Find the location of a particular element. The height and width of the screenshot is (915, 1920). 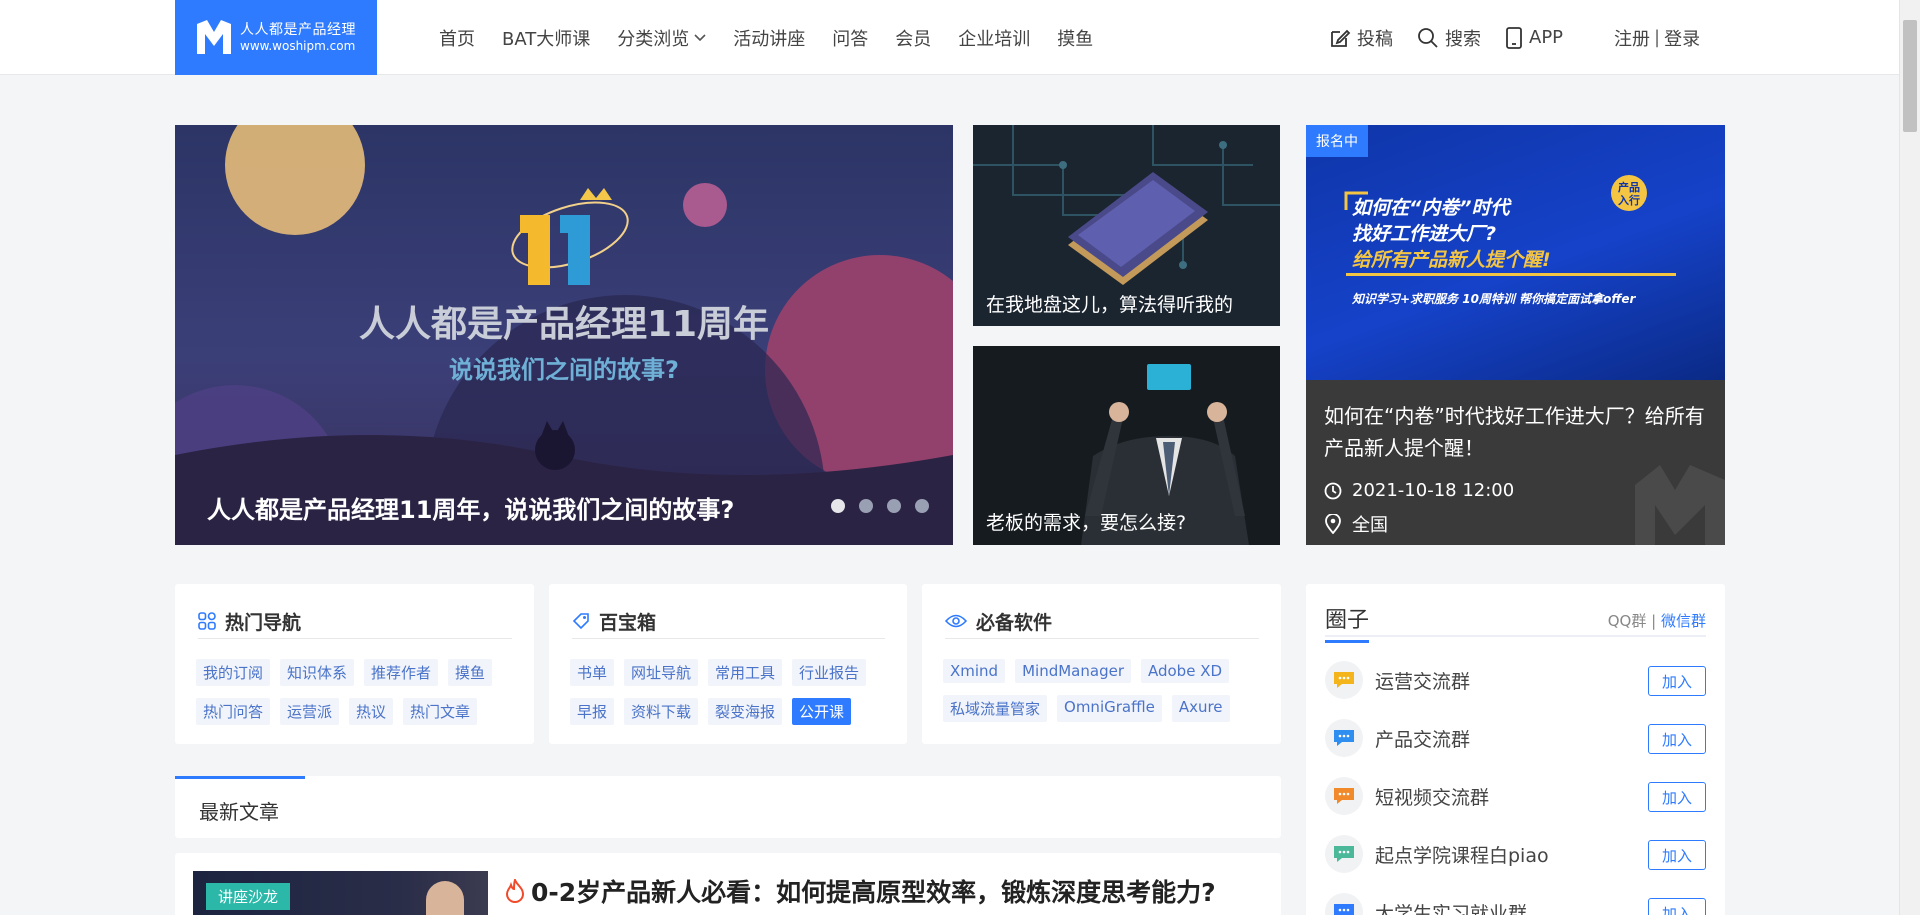

app-button: APP is located at coordinates (1534, 37).